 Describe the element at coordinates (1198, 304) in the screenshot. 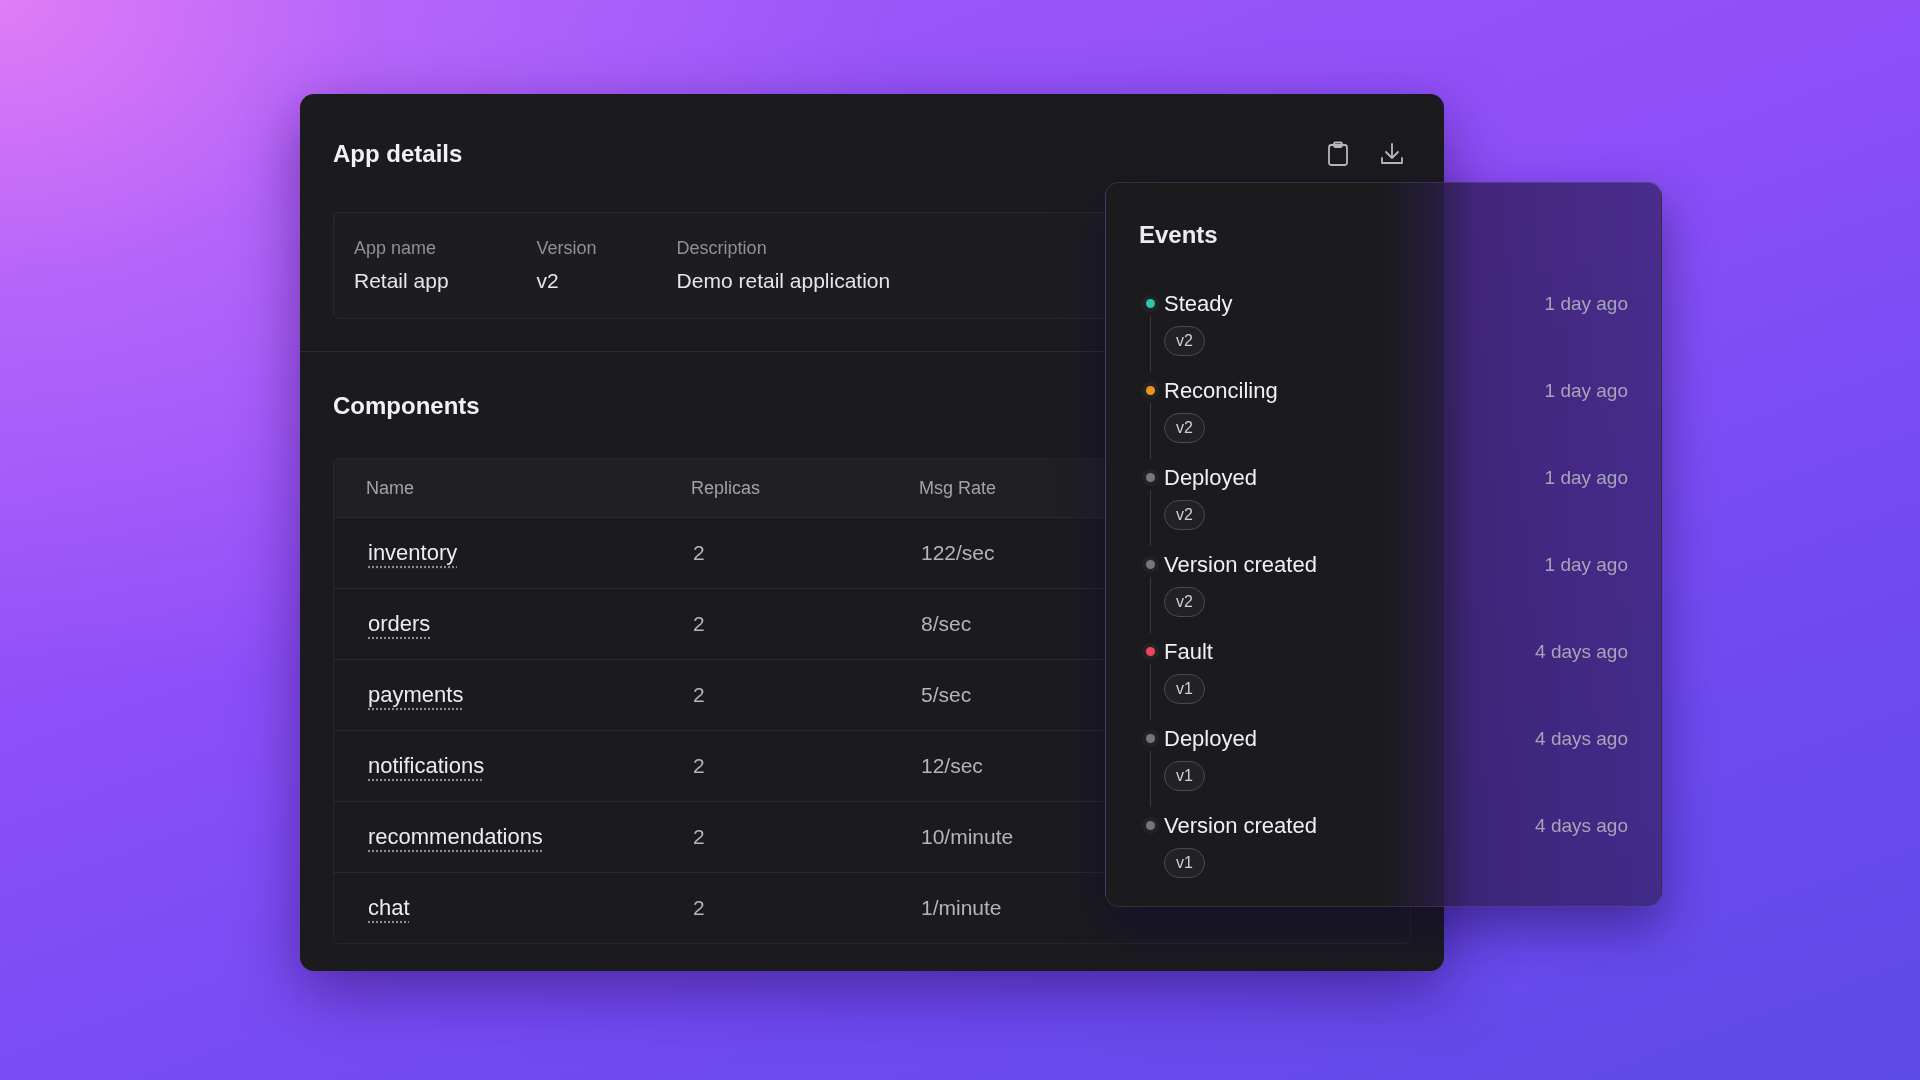

I see `event-label: Steady` at that location.